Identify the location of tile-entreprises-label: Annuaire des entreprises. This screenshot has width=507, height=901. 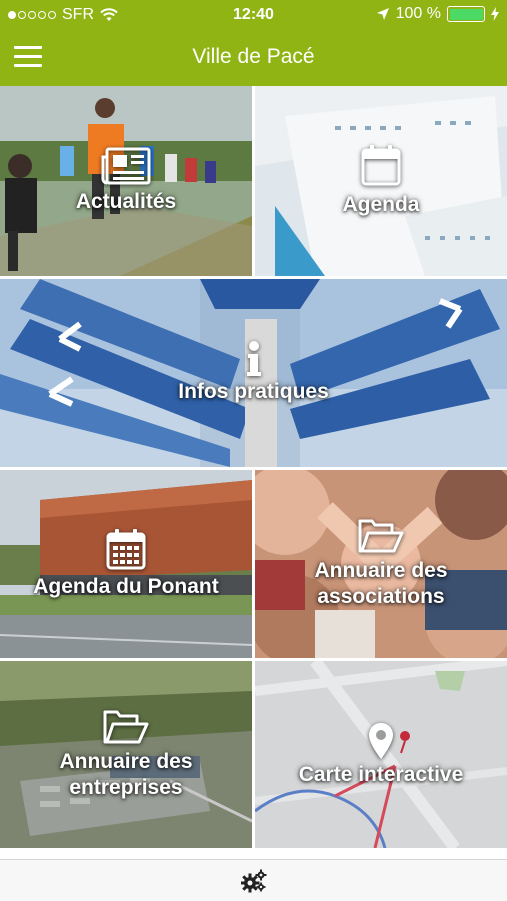
(125, 775).